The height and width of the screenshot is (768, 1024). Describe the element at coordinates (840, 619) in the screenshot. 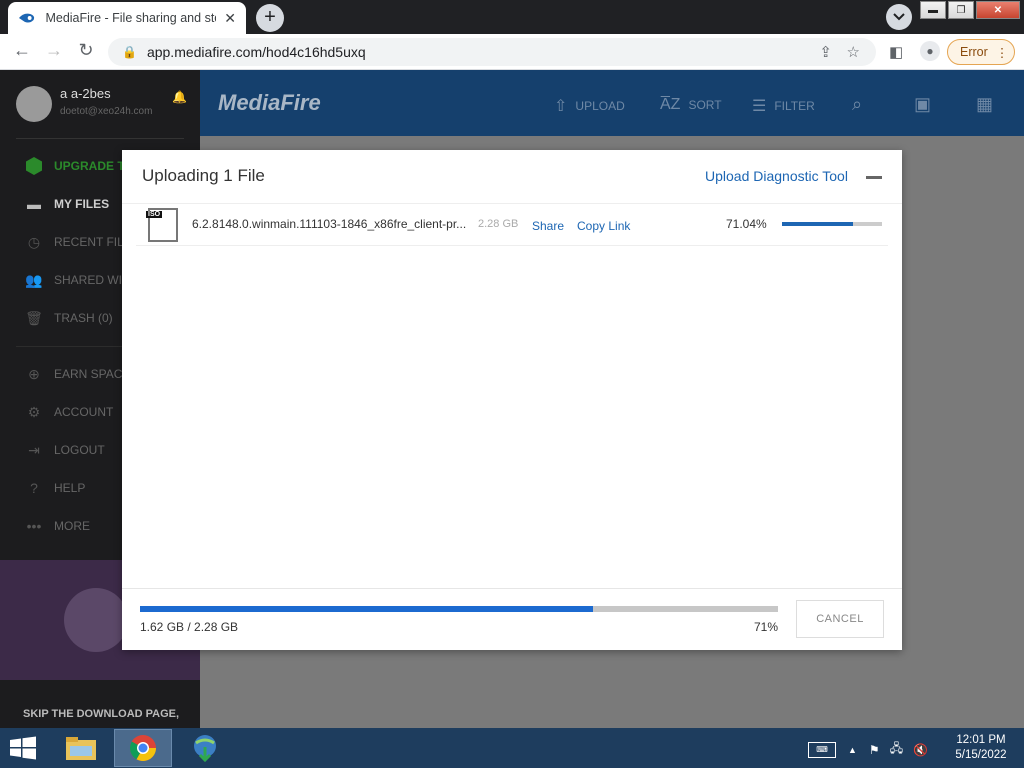

I see `cancel-button: CANCEL` at that location.